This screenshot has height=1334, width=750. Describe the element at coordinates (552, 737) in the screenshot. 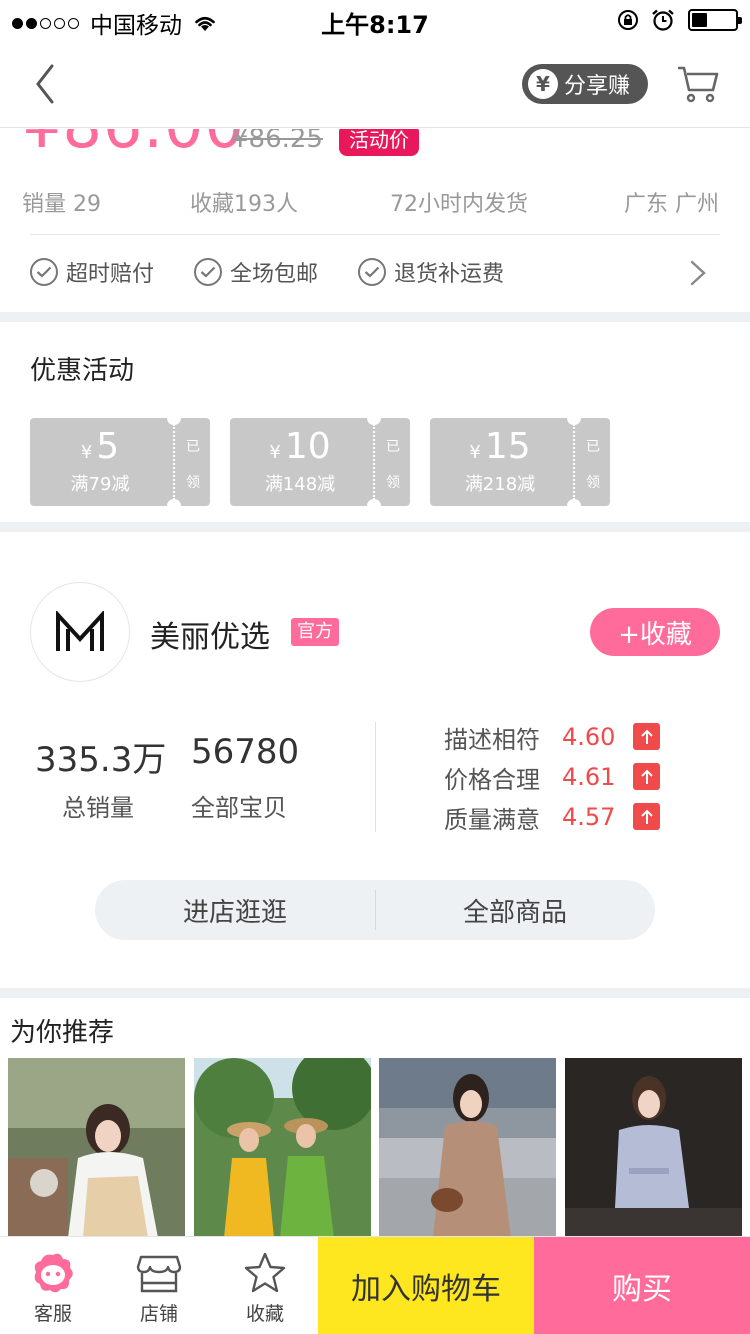

I see `score-row: 描述相符 4.60` at that location.